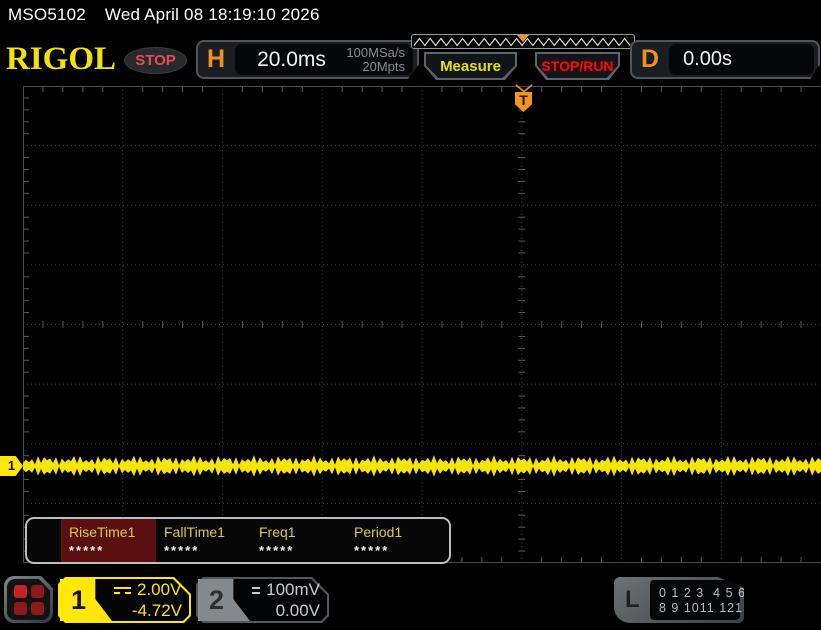 The image size is (821, 630). What do you see at coordinates (124, 600) in the screenshot?
I see `channel1-badge: 1 2.00V -4.72V` at bounding box center [124, 600].